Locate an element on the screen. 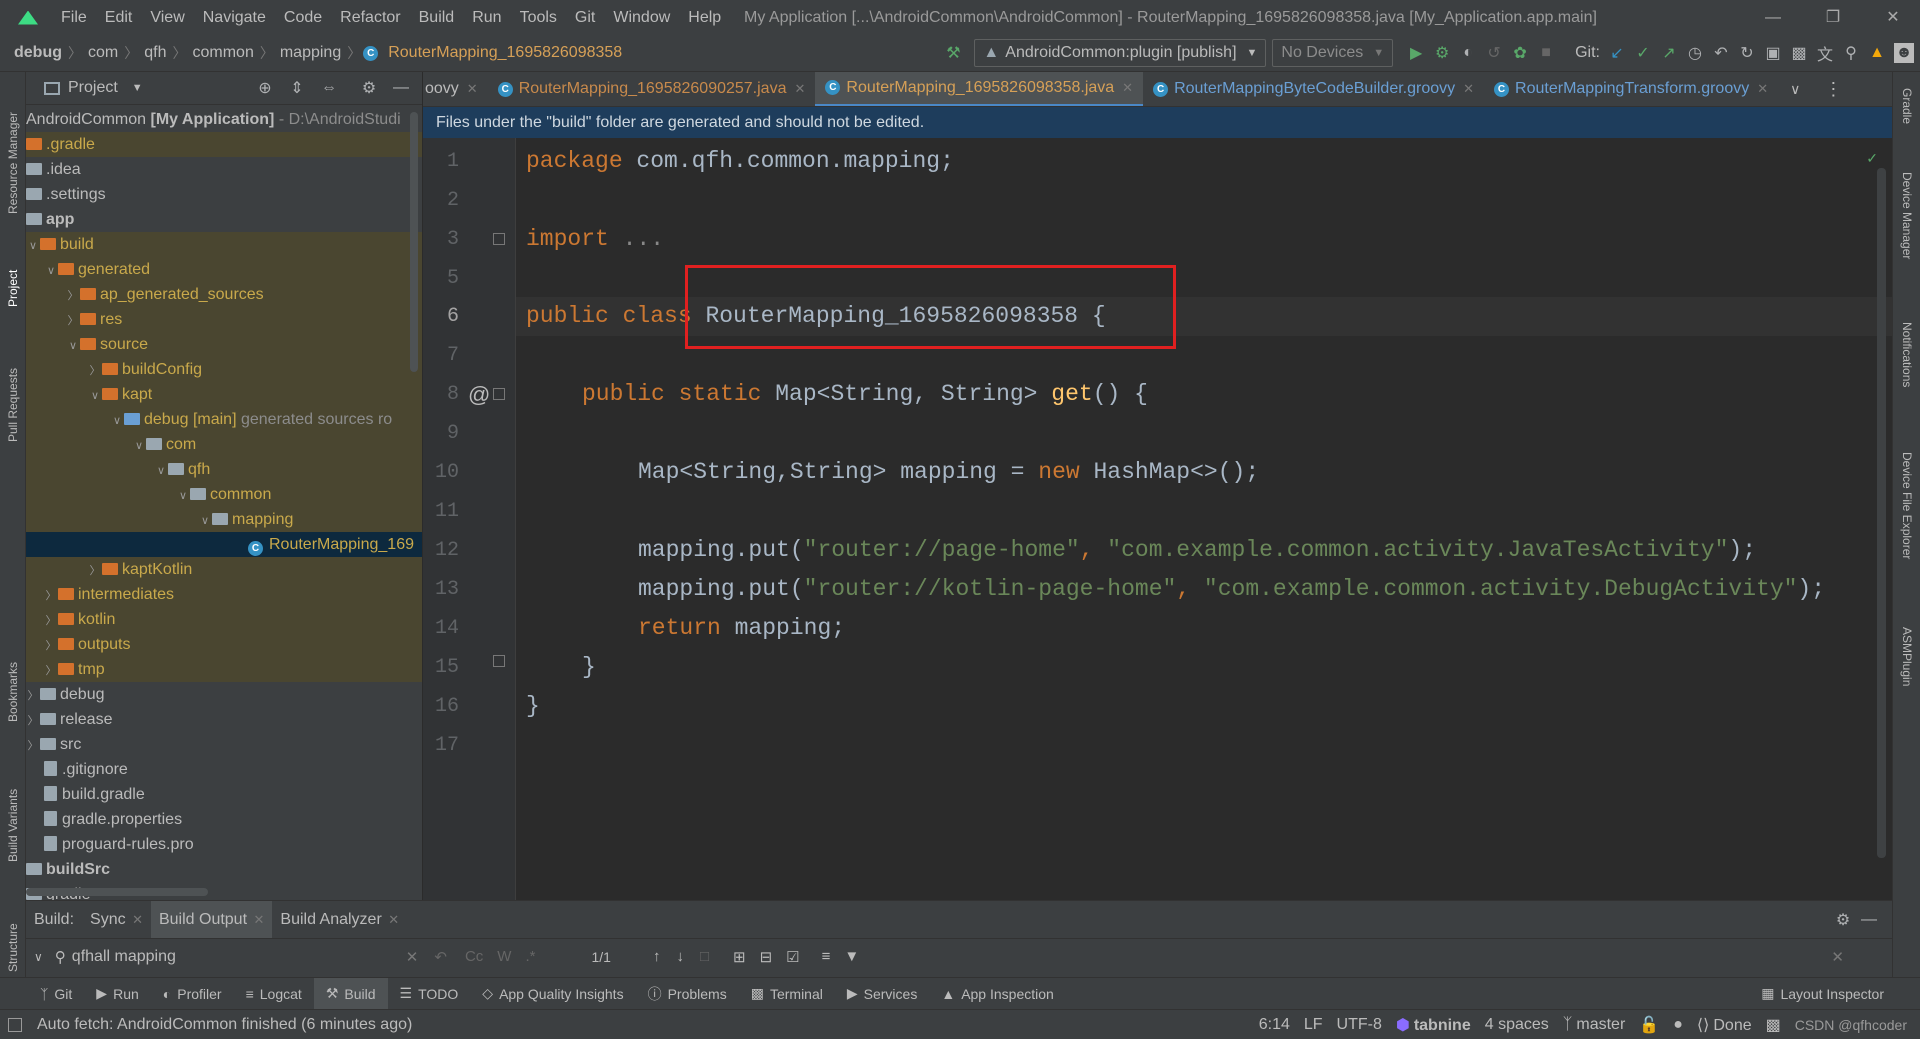  project-tab: Project is located at coordinates (13, 277).